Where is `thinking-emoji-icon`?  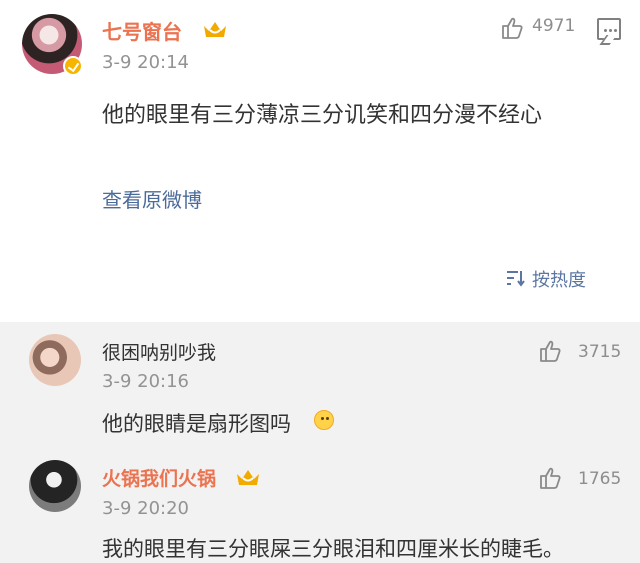 thinking-emoji-icon is located at coordinates (324, 420).